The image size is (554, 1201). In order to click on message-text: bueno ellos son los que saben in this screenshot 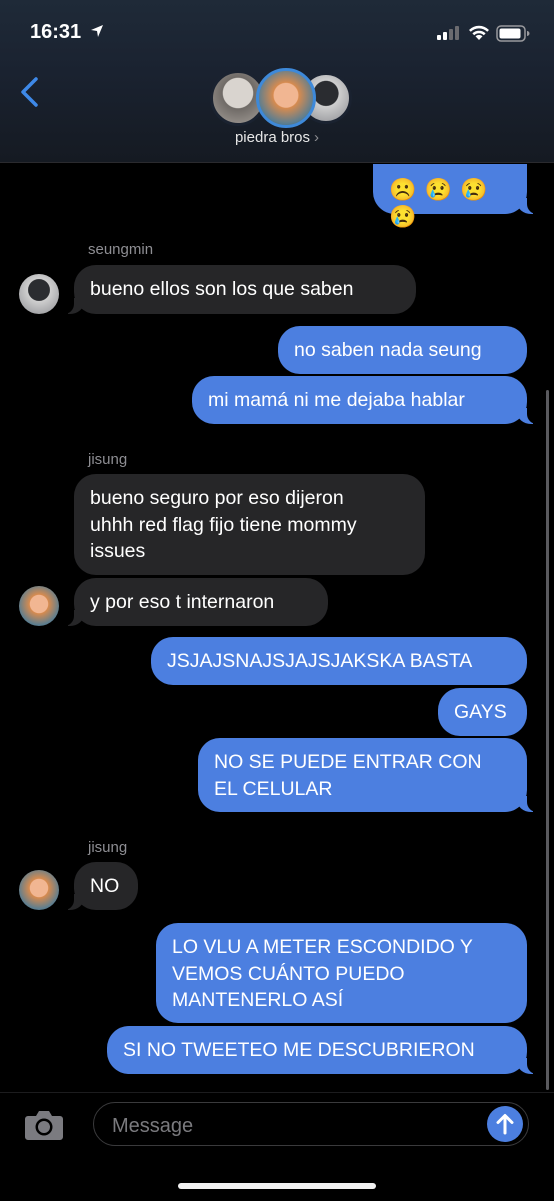, I will do `click(222, 289)`.